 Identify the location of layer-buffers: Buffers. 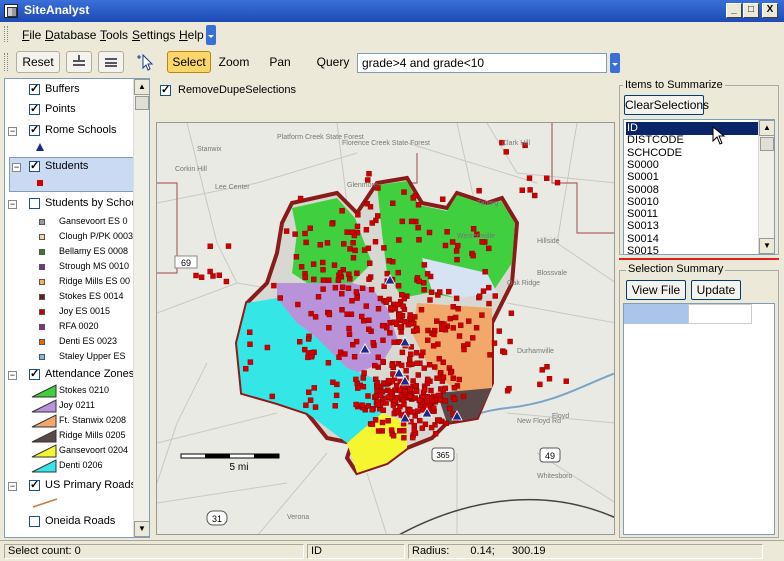
(70, 90).